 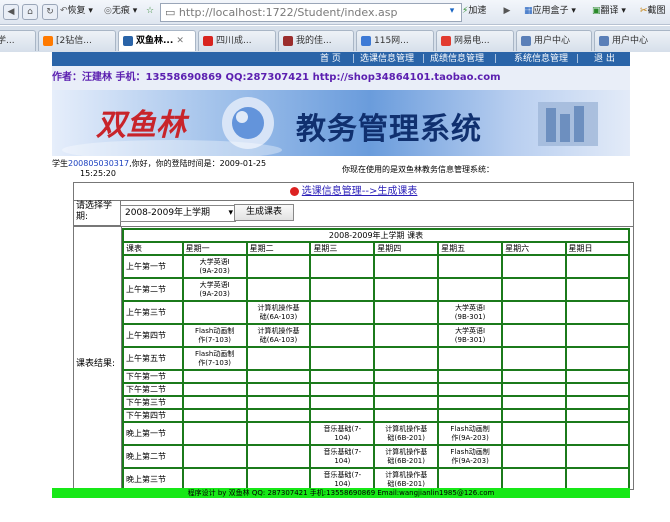 What do you see at coordinates (387, 59) in the screenshot?
I see `nav-course-select: 选课信息管理` at bounding box center [387, 59].